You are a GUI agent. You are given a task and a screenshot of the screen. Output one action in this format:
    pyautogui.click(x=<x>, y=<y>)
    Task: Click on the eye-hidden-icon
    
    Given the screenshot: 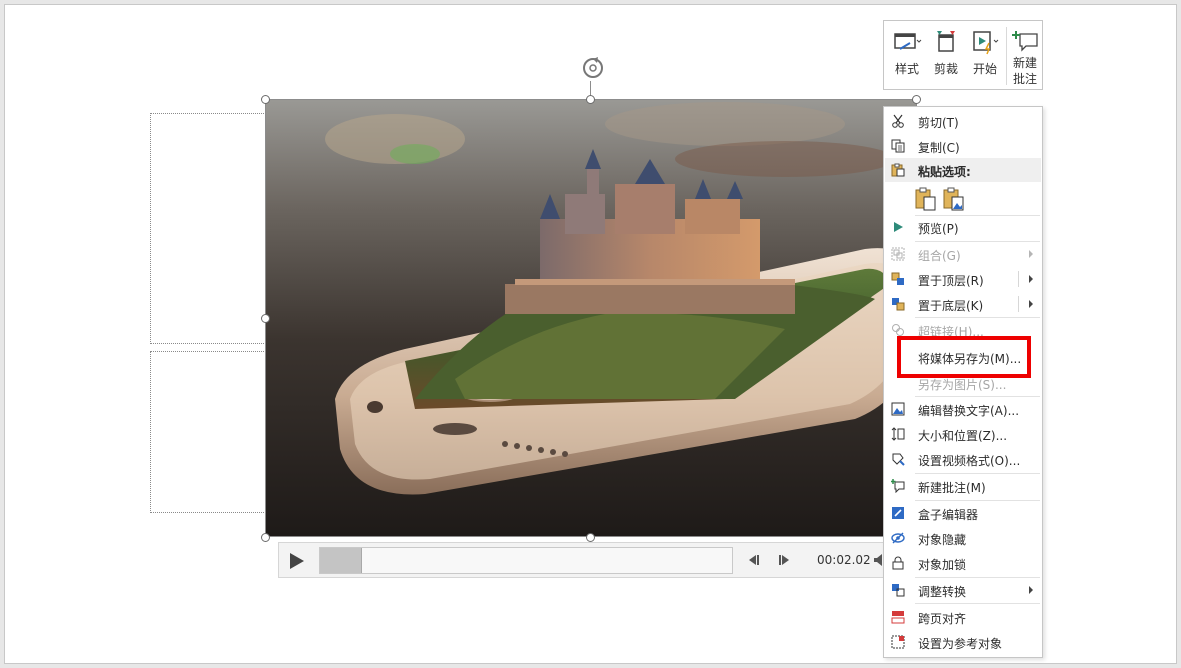 What is the action you would take?
    pyautogui.click(x=898, y=538)
    